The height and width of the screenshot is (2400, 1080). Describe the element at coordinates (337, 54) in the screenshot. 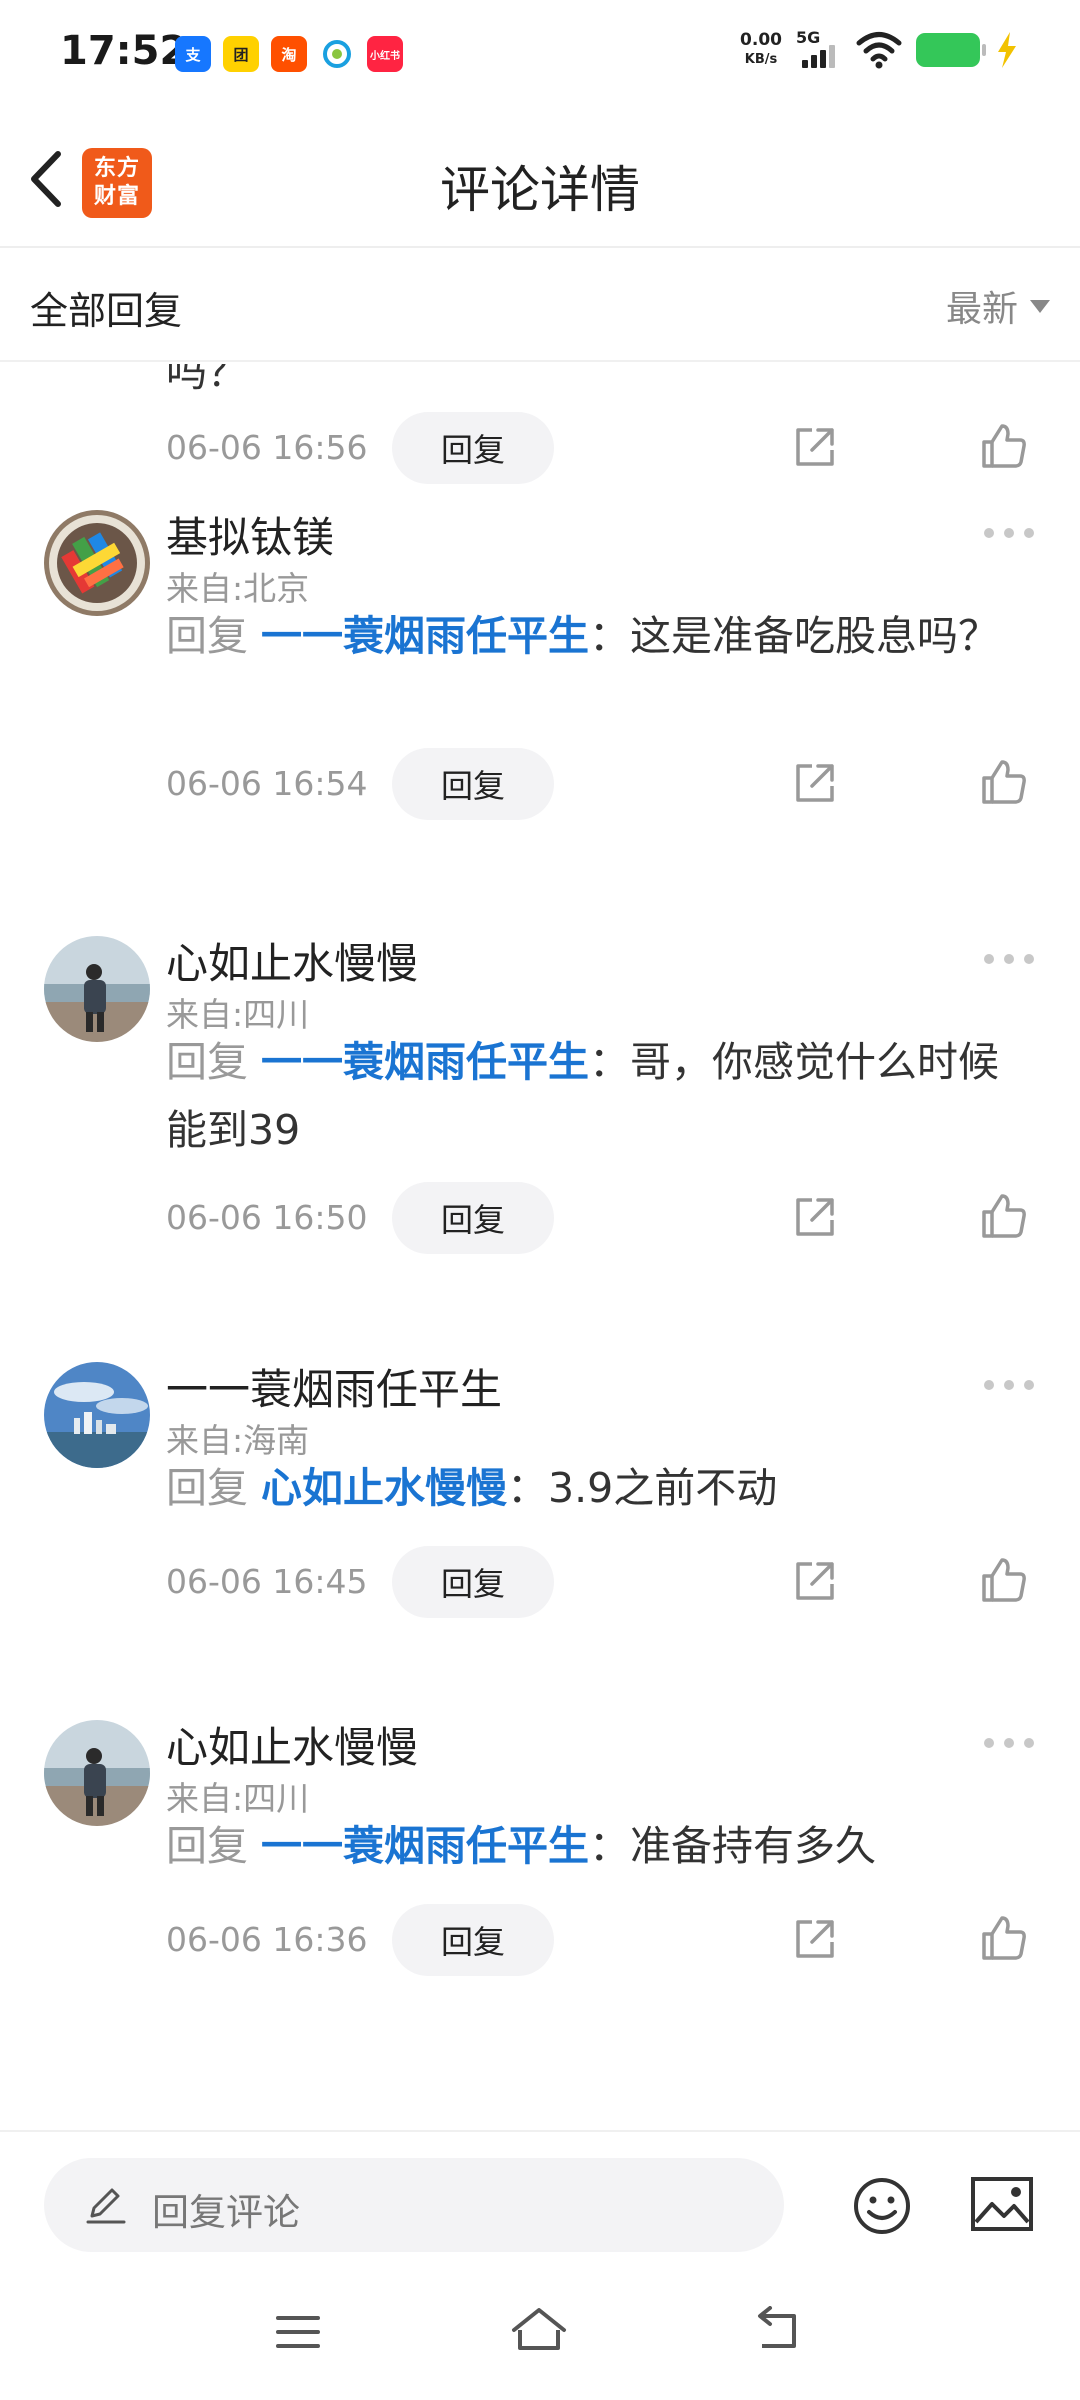

I see `china-mobile-icon` at that location.